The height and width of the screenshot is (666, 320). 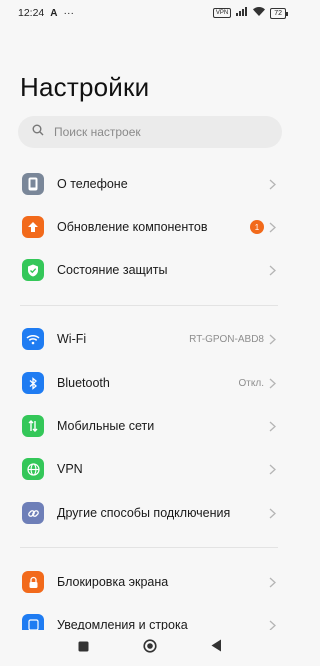 I want to click on settings-item-label: Bluetooth, so click(x=83, y=383).